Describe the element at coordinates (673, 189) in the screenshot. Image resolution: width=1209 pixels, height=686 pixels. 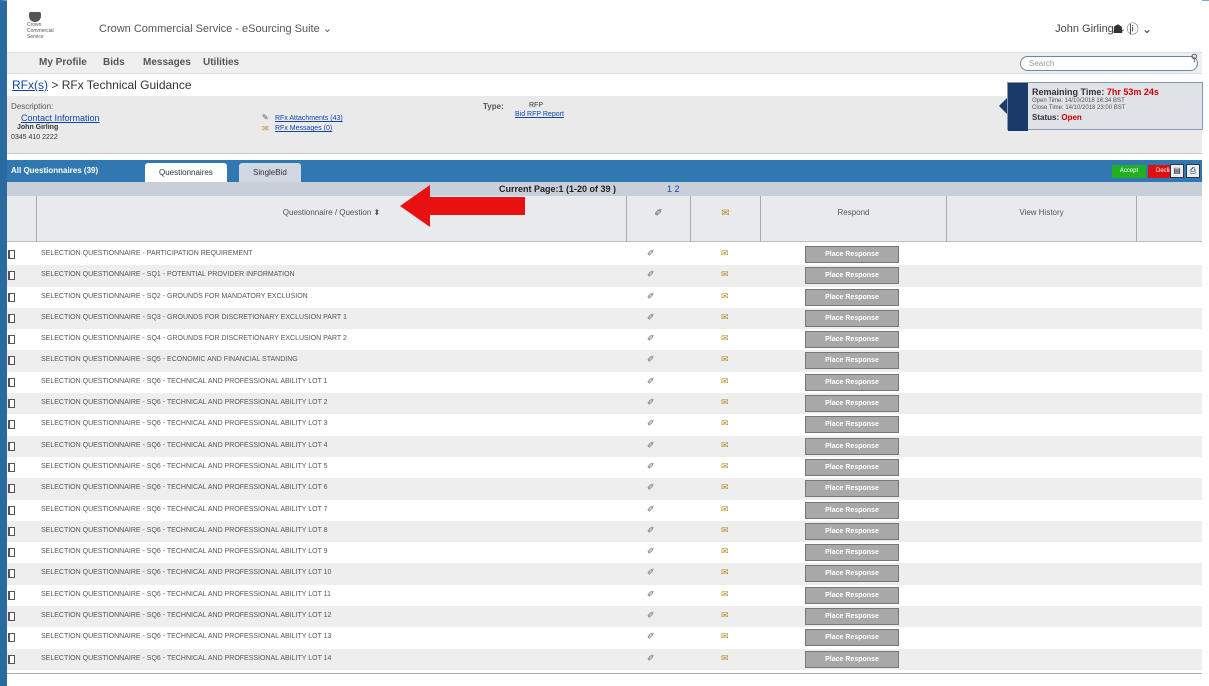
I see `page-links: 1 2` at that location.